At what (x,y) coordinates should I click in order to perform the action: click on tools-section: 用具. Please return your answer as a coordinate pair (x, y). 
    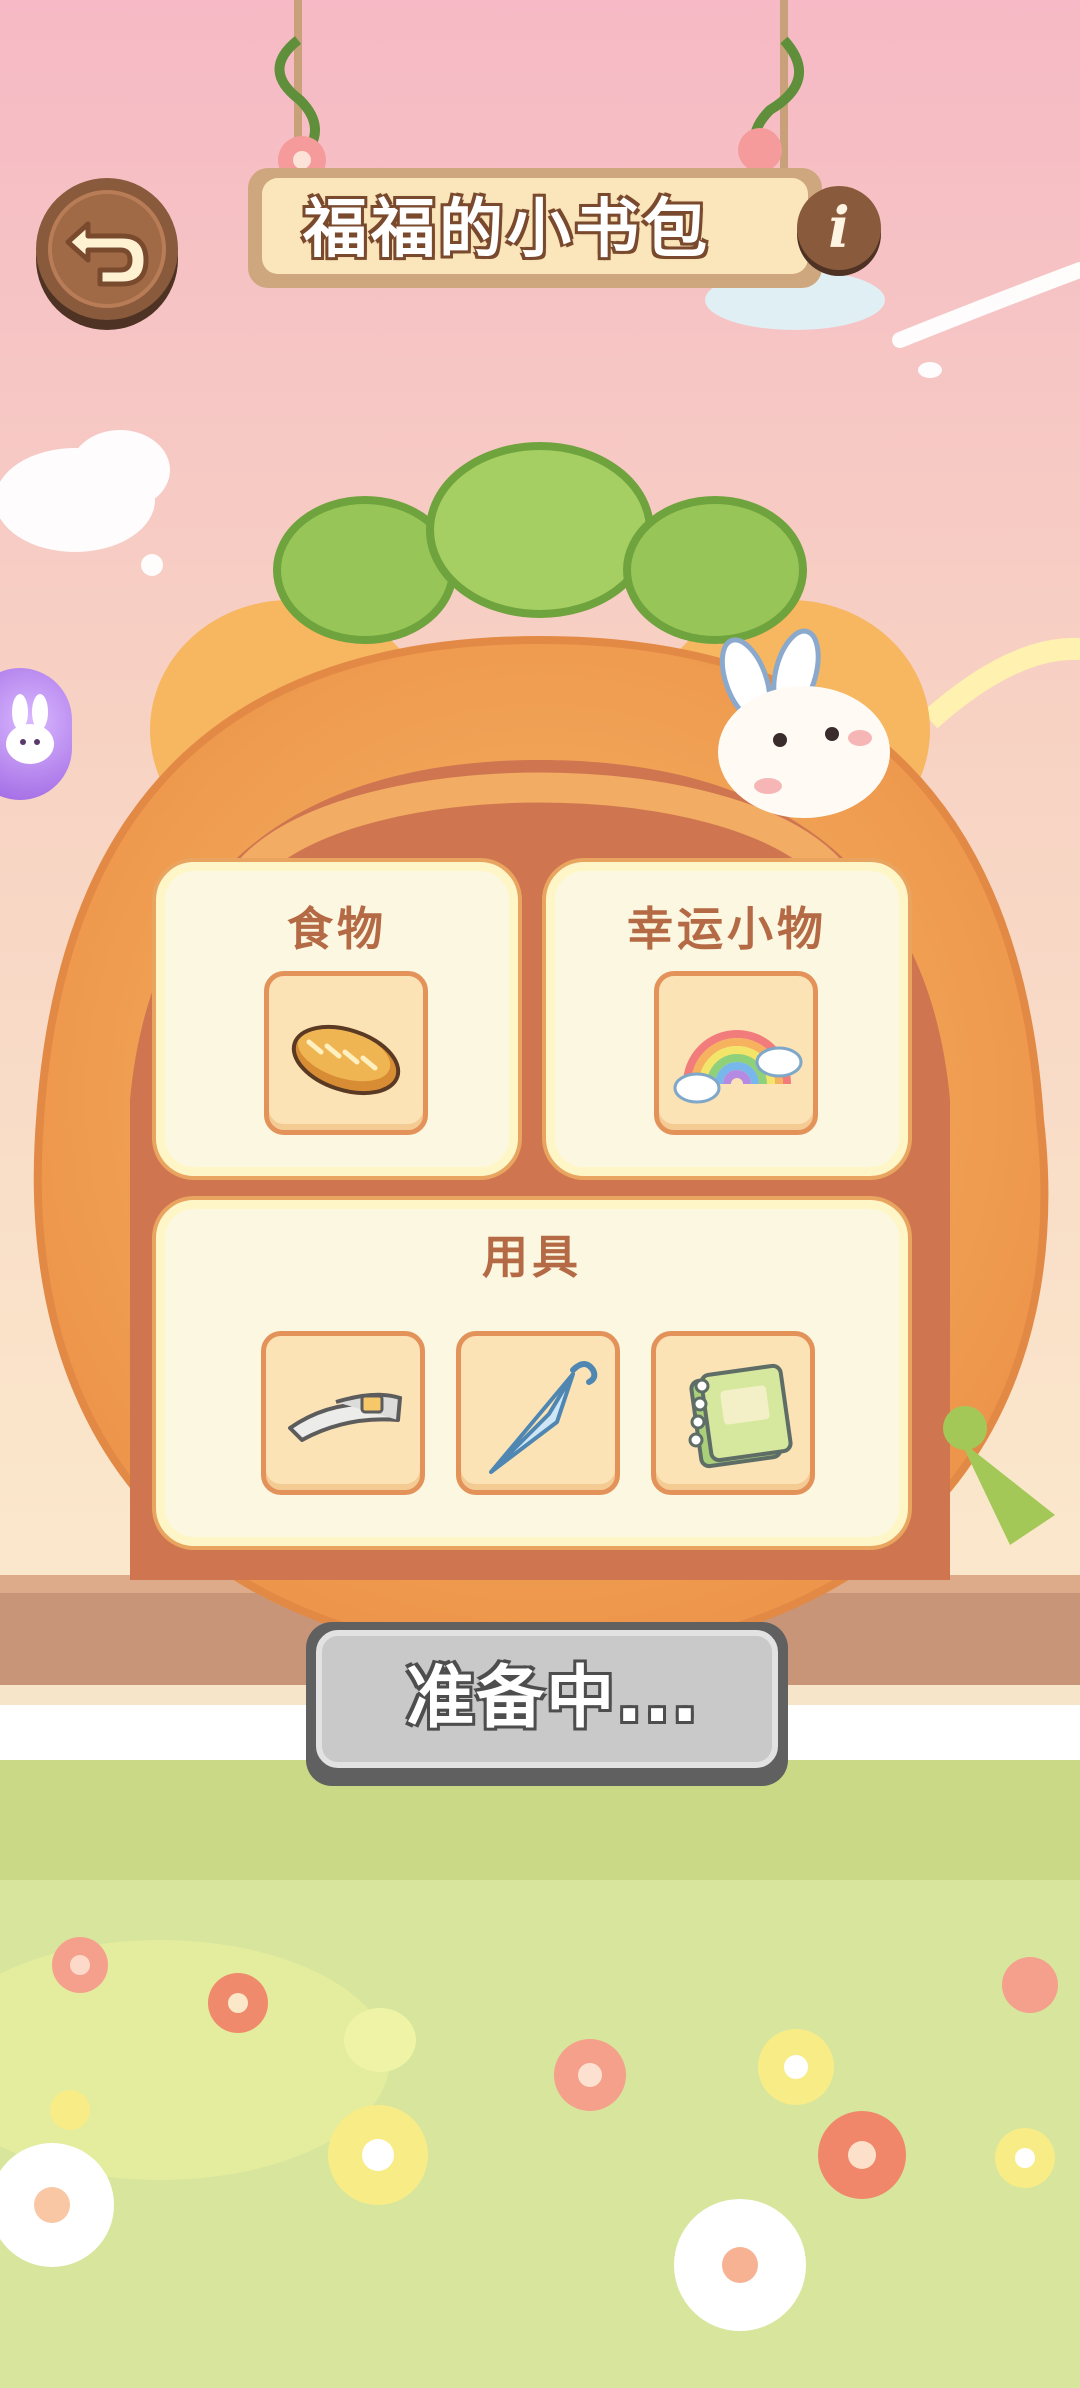
    Looking at the image, I should click on (532, 1373).